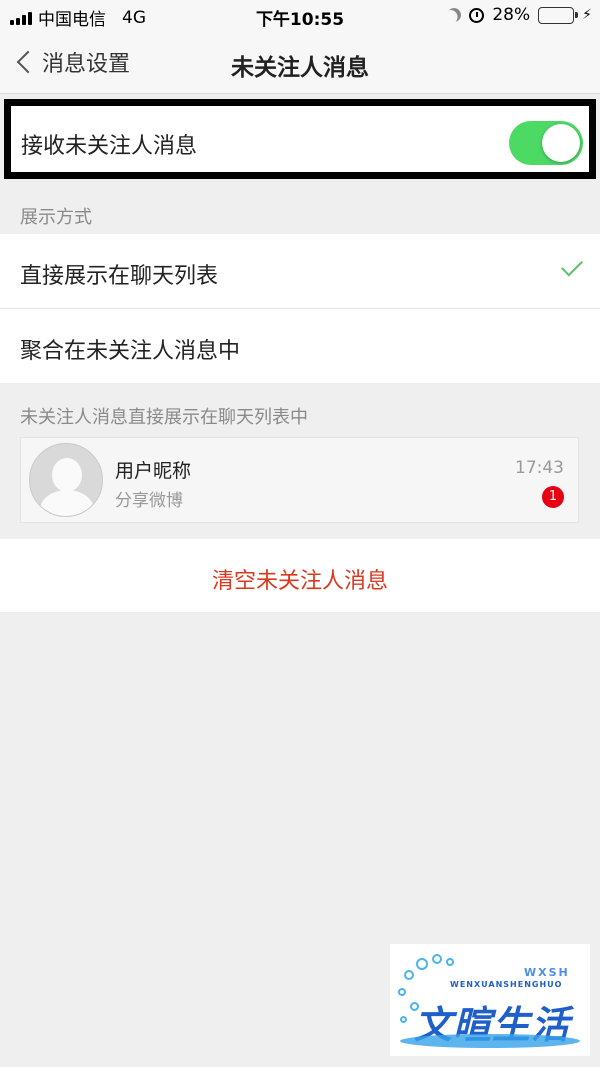  What do you see at coordinates (149, 501) in the screenshot?
I see `preview-subtitle: 分享微博` at bounding box center [149, 501].